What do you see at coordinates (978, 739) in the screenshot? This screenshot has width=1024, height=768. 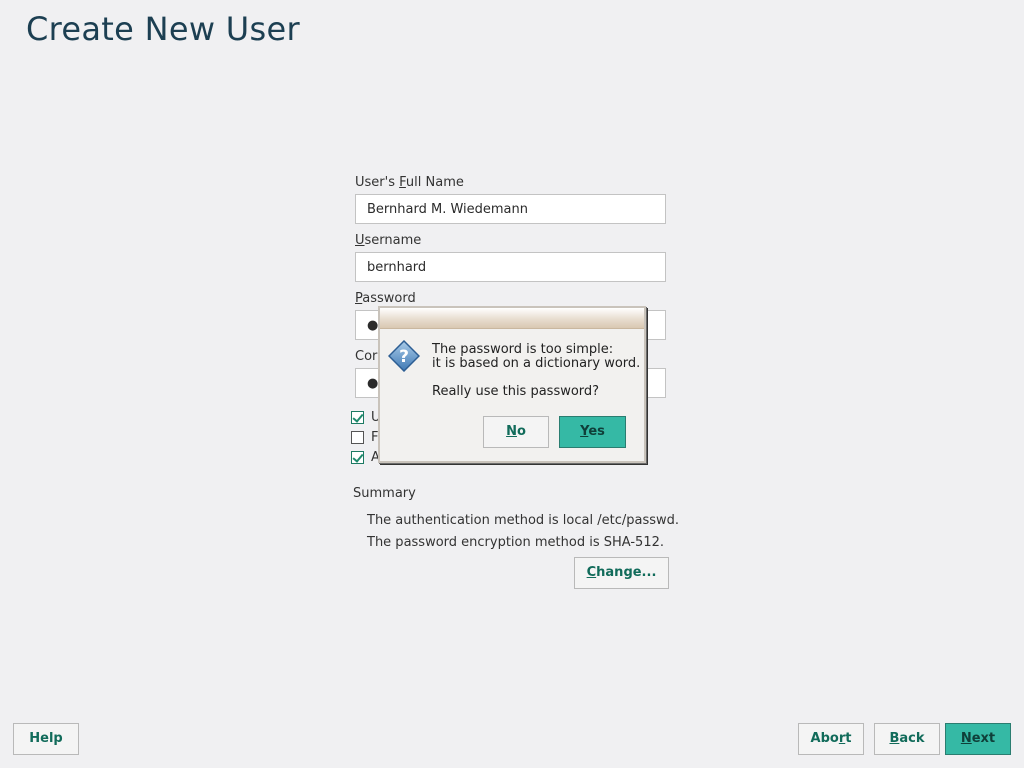 I see `next-button: Next` at bounding box center [978, 739].